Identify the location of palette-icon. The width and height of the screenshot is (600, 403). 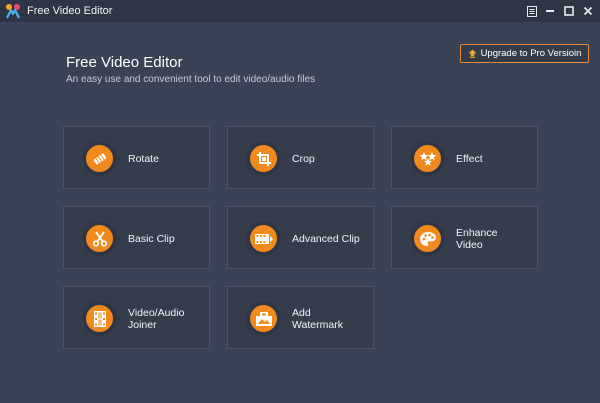
(427, 238).